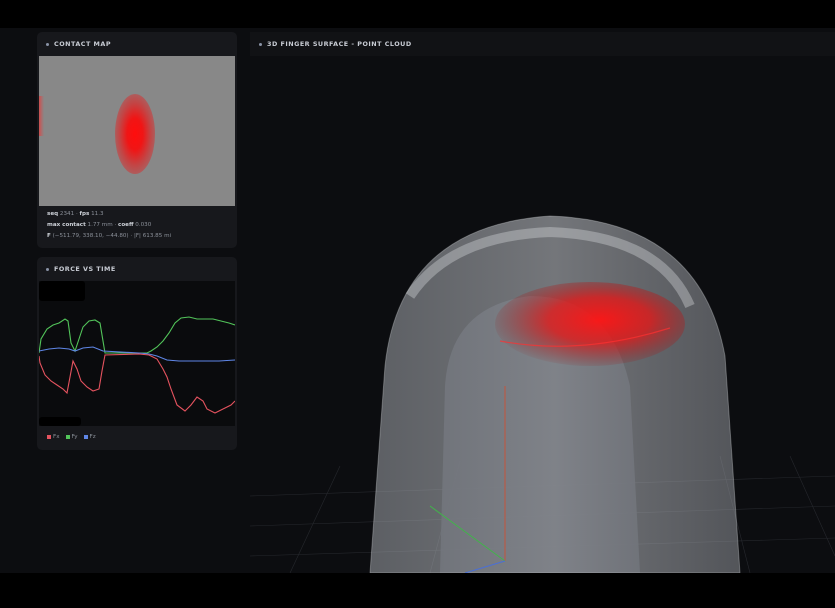 Image resolution: width=835 pixels, height=608 pixels. What do you see at coordinates (60, 421) in the screenshot?
I see `redacted-label-bottom` at bounding box center [60, 421].